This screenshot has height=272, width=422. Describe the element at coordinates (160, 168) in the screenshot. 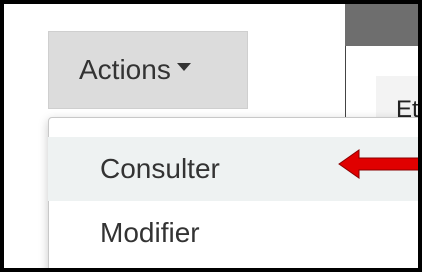

I see `menu-item-label: Consulter` at that location.